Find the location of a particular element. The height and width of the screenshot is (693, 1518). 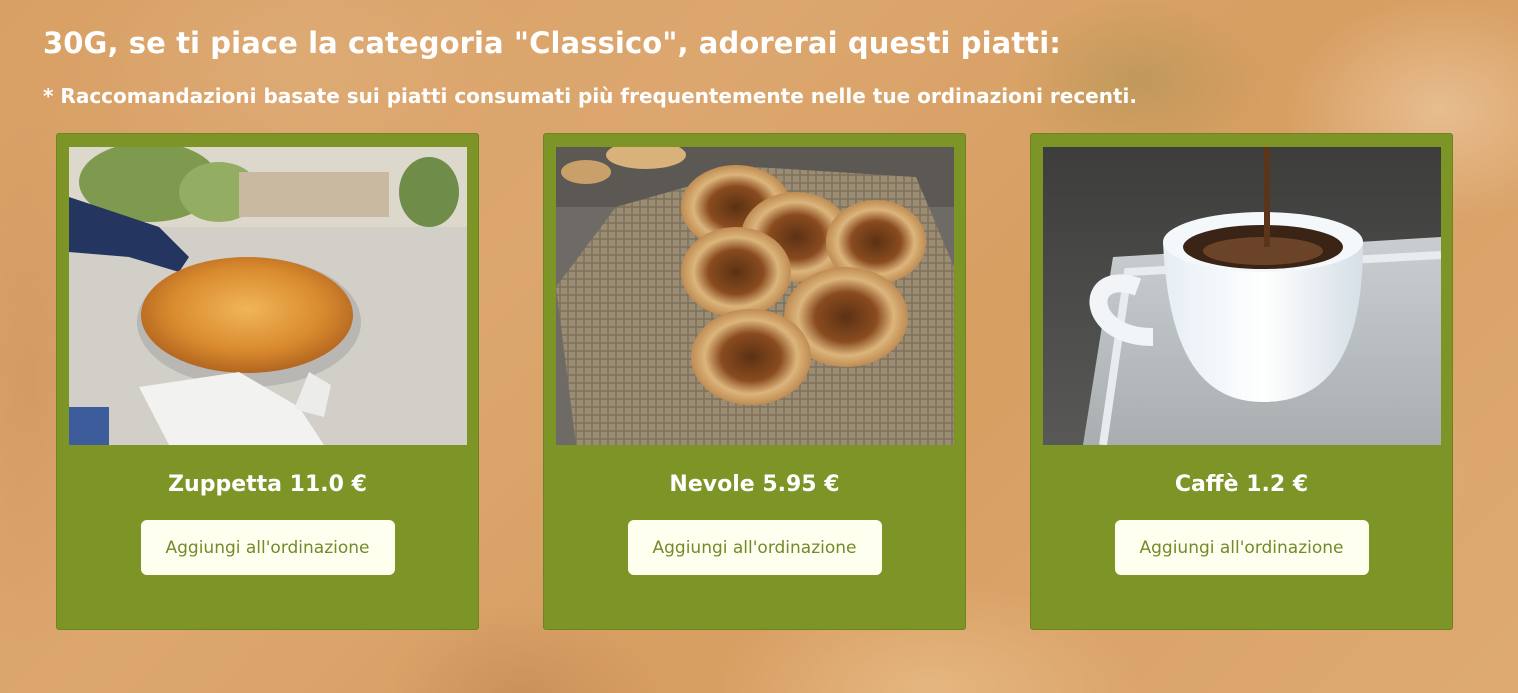

nevole-image is located at coordinates (755, 296).